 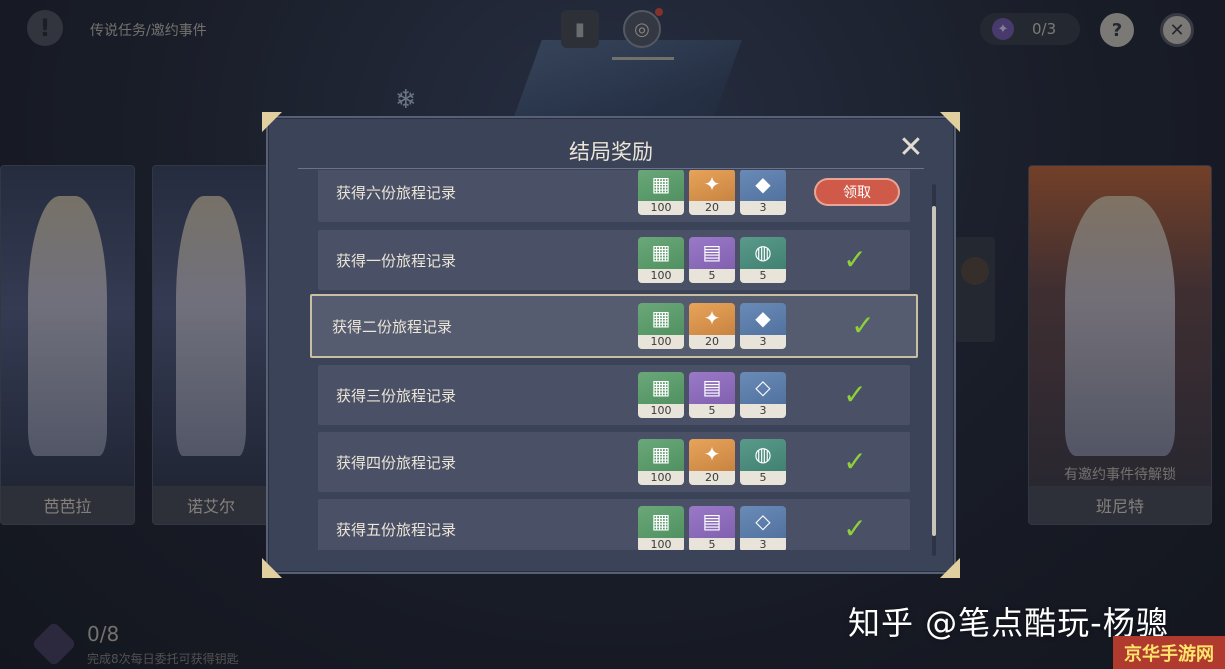 What do you see at coordinates (396, 260) in the screenshot?
I see `reward-condition: 获得一份旅程记录` at bounding box center [396, 260].